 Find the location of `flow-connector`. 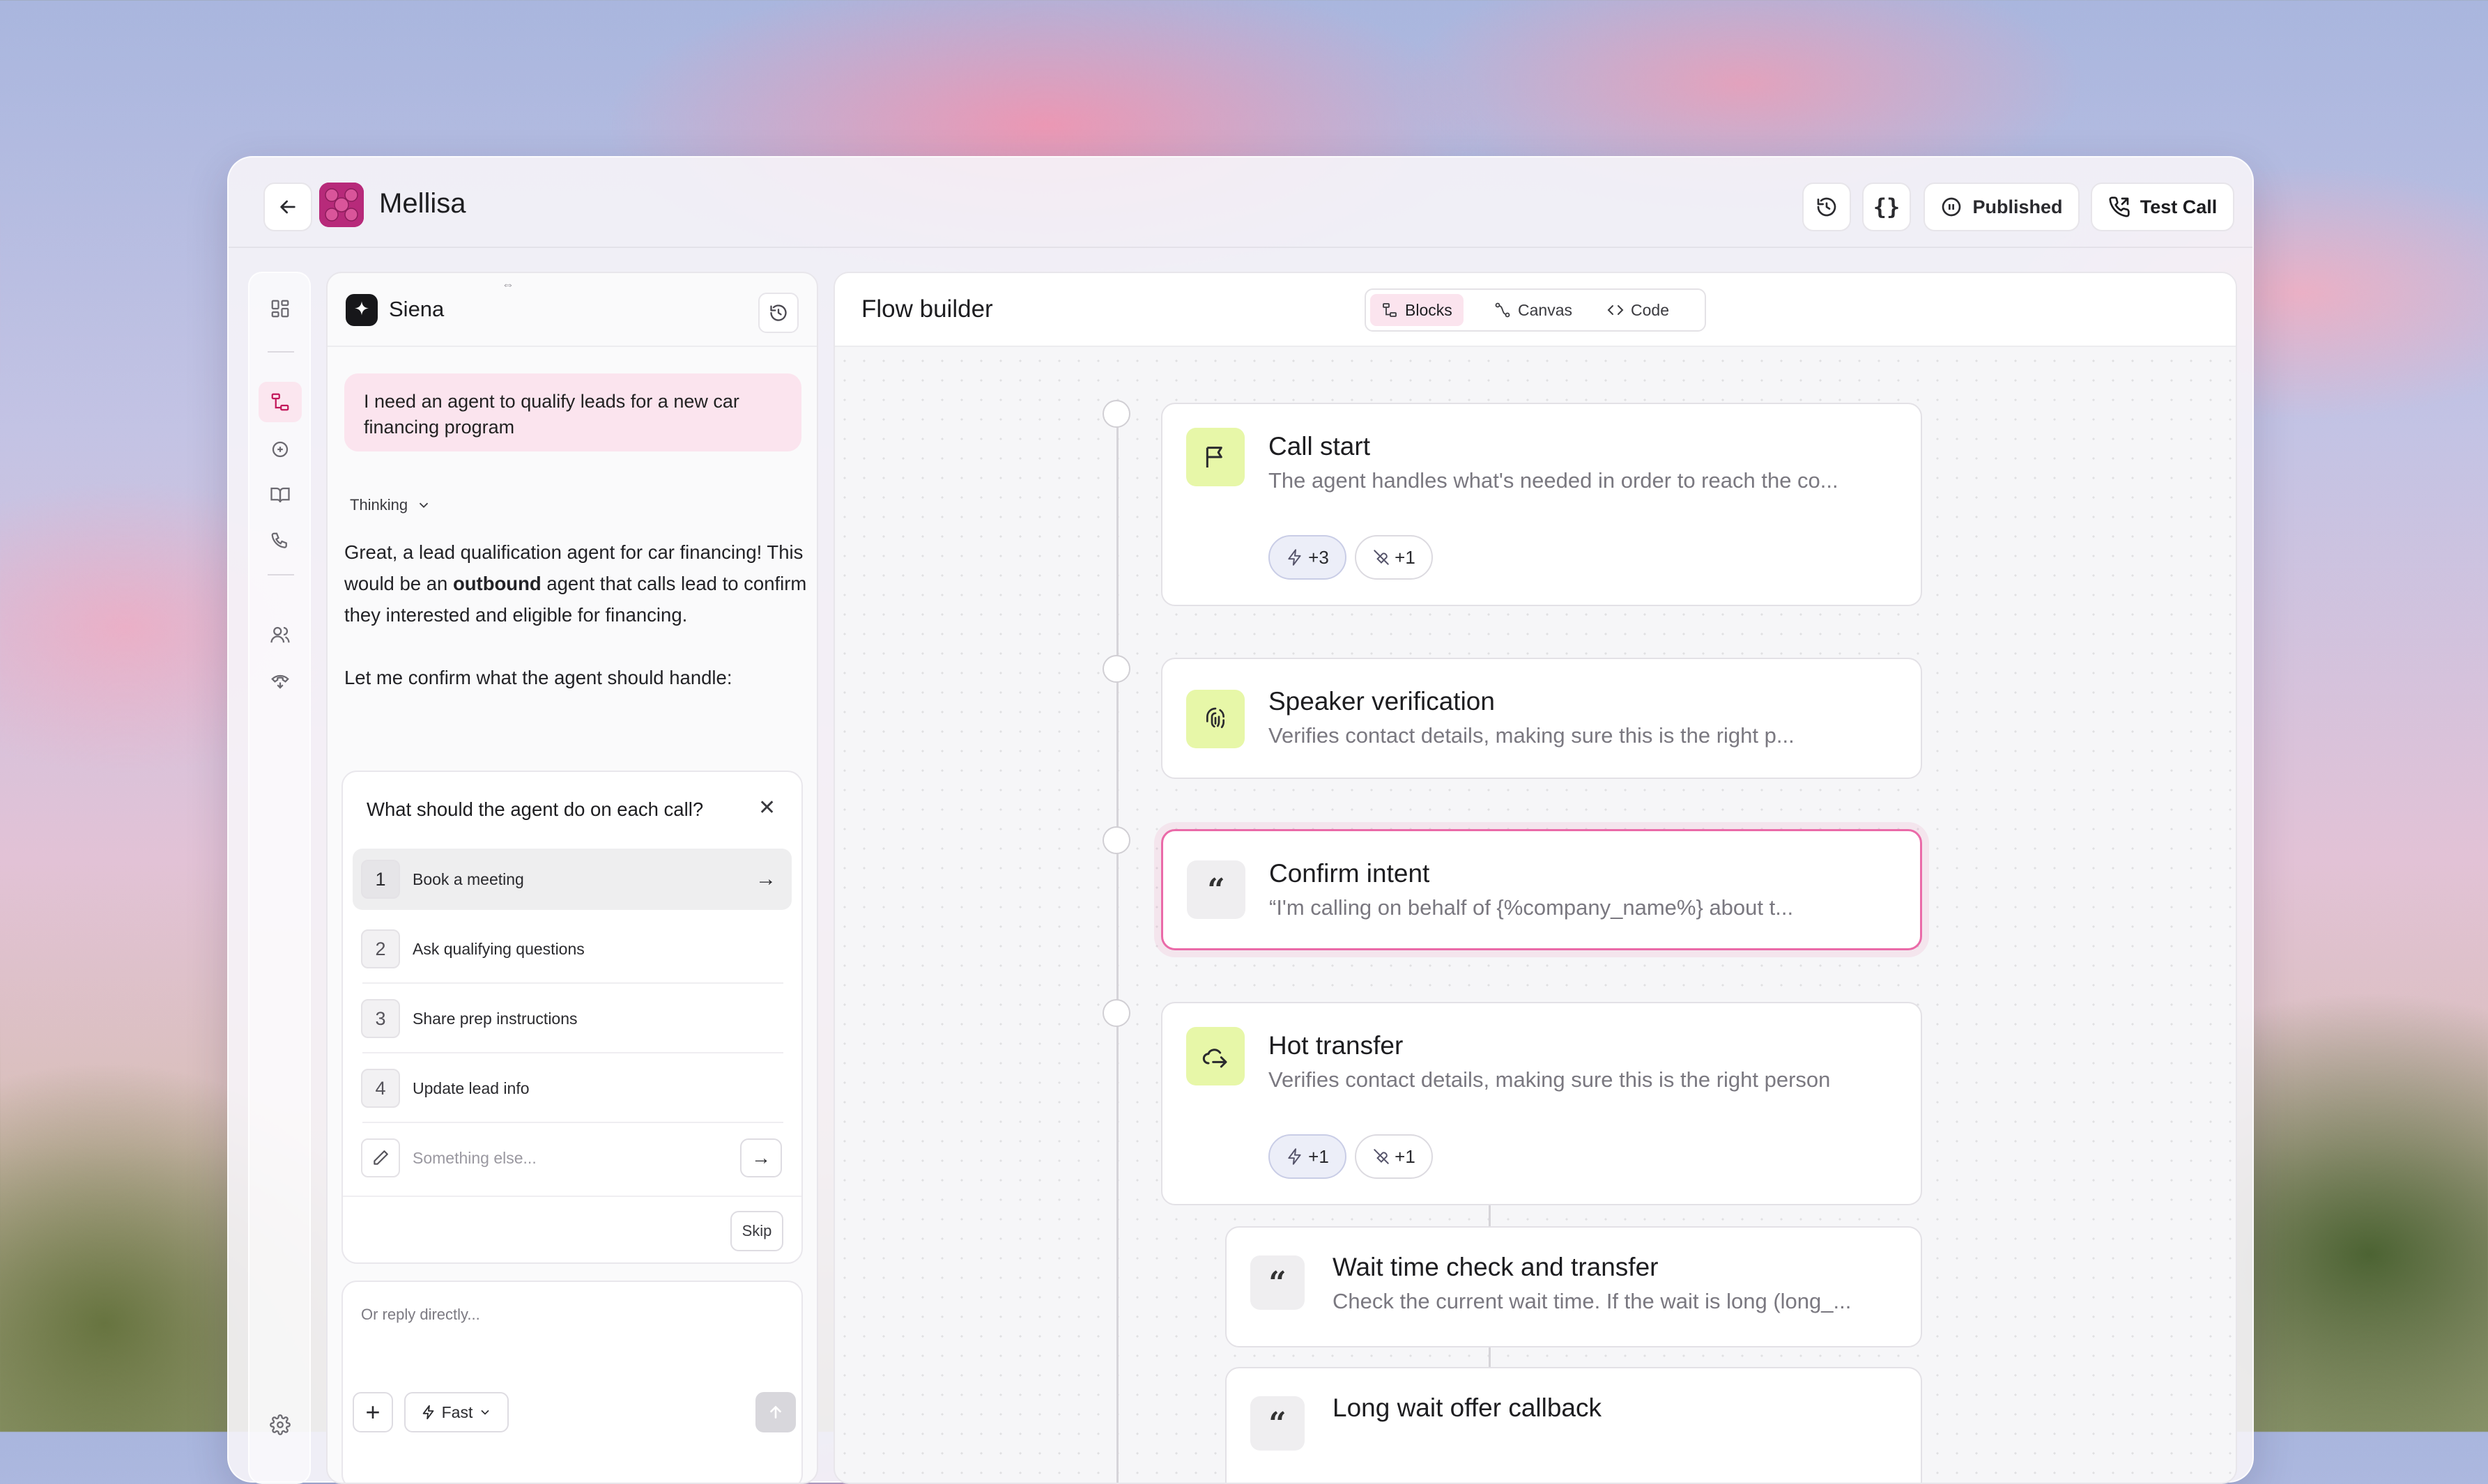

flow-connector is located at coordinates (1117, 954).